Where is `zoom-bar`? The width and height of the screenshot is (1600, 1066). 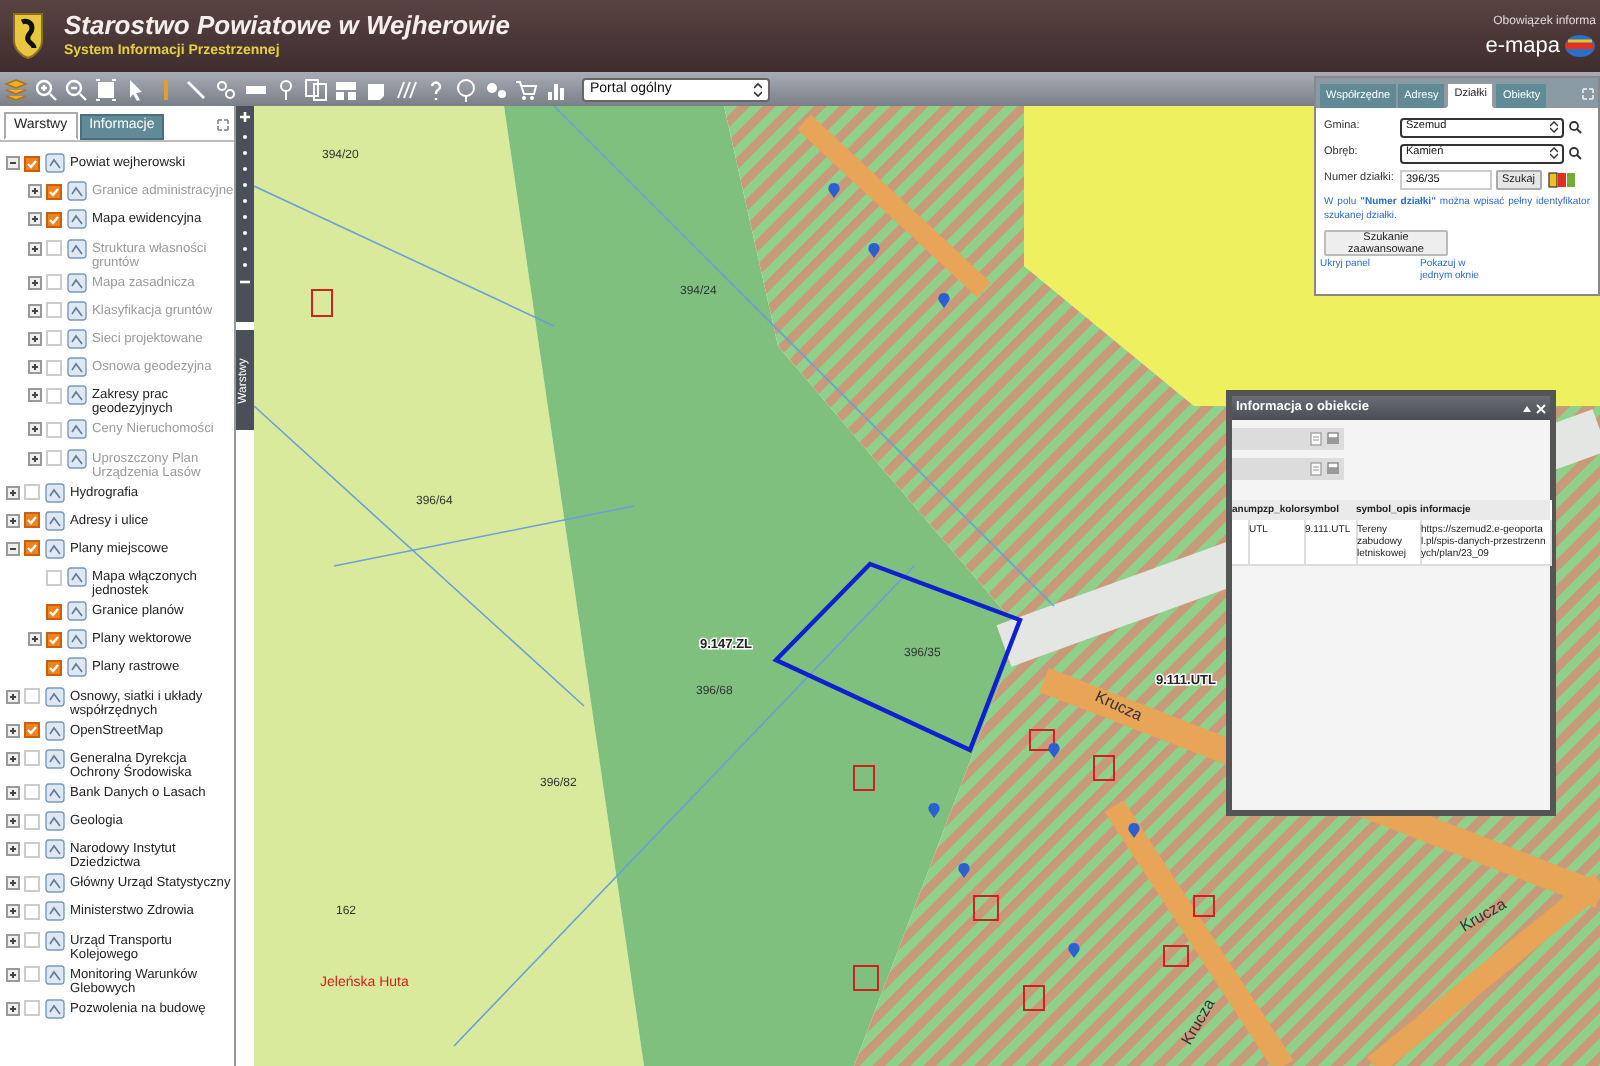
zoom-bar is located at coordinates (245, 214).